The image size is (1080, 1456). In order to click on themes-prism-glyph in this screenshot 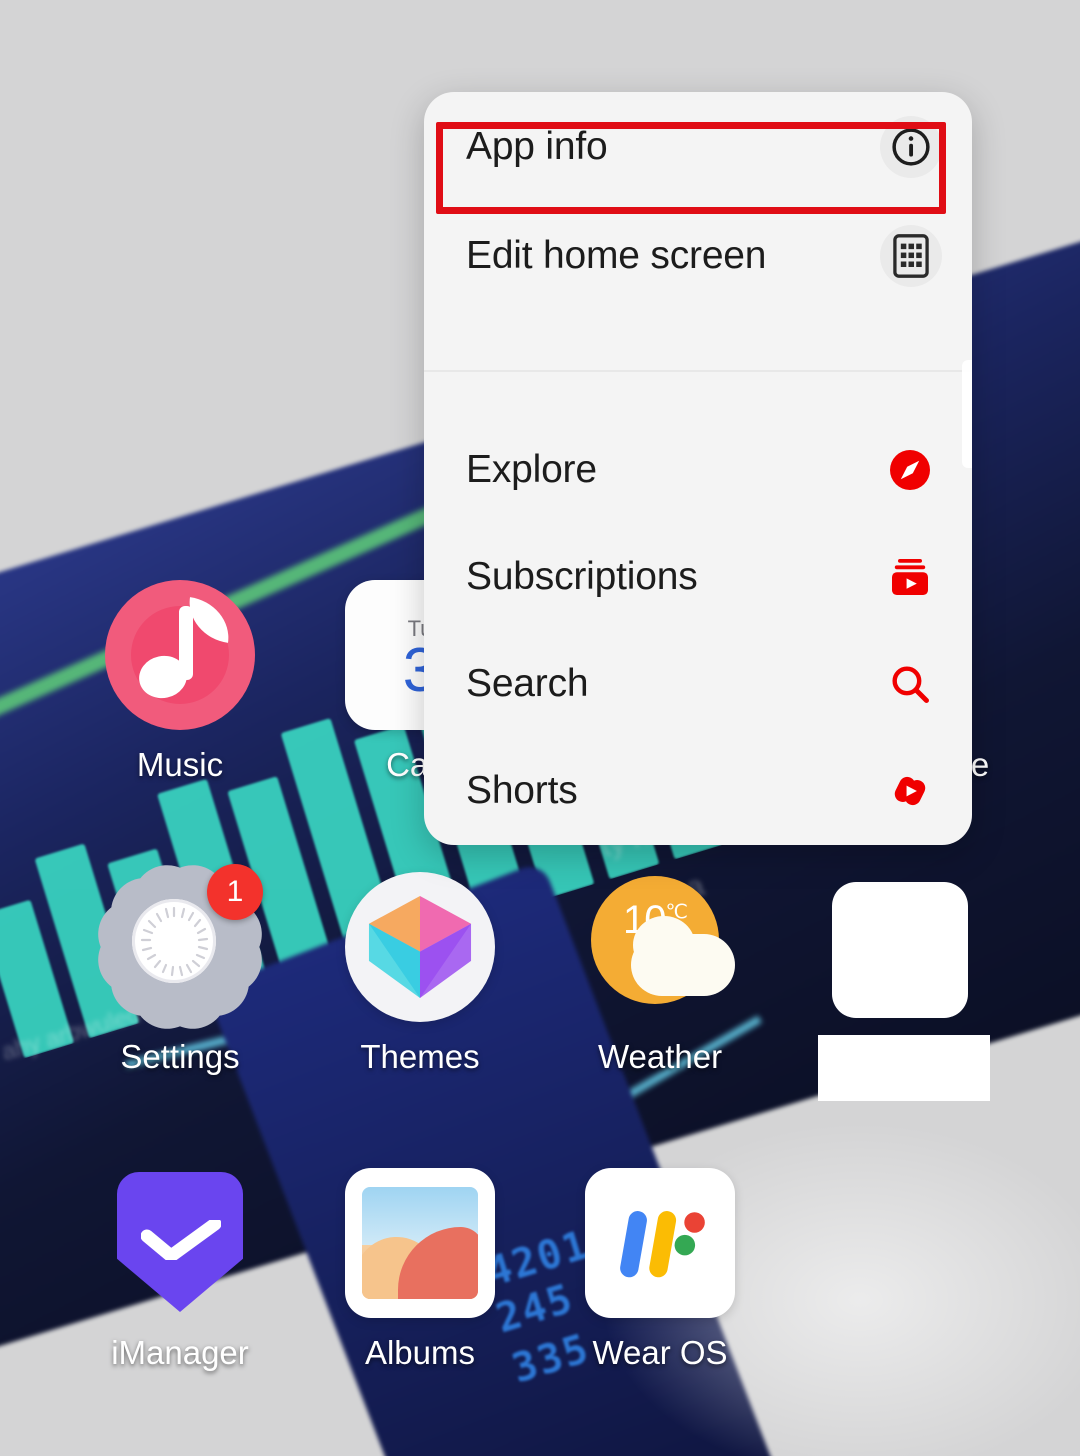, I will do `click(420, 947)`.